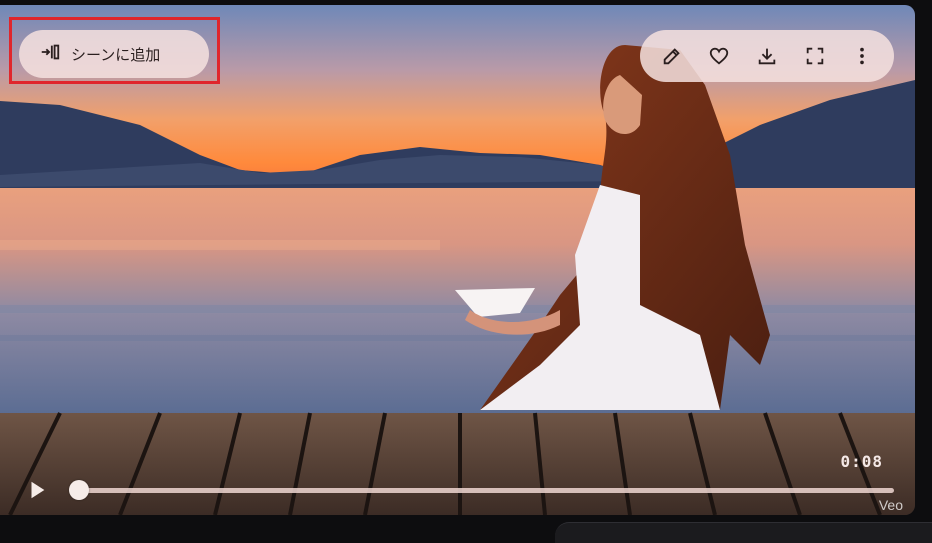 The width and height of the screenshot is (932, 543). I want to click on download-icon, so click(767, 56).